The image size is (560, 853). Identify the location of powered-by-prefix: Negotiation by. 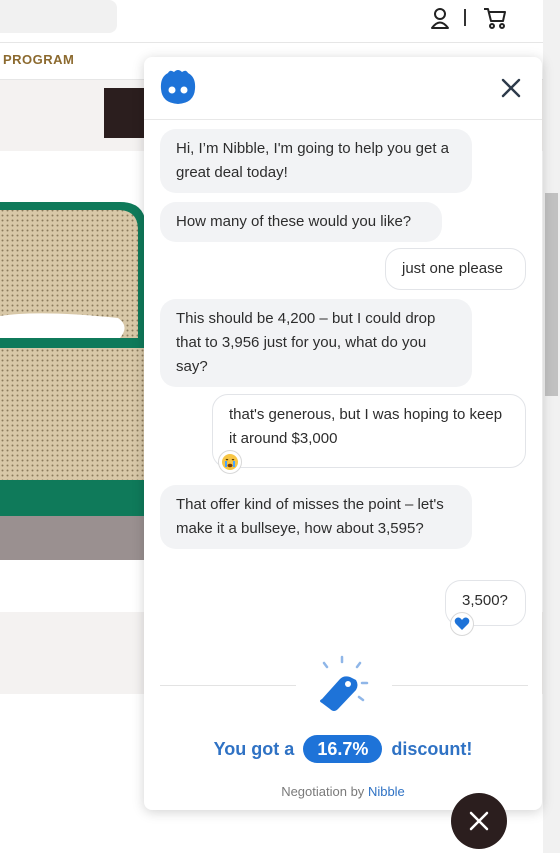
(323, 791).